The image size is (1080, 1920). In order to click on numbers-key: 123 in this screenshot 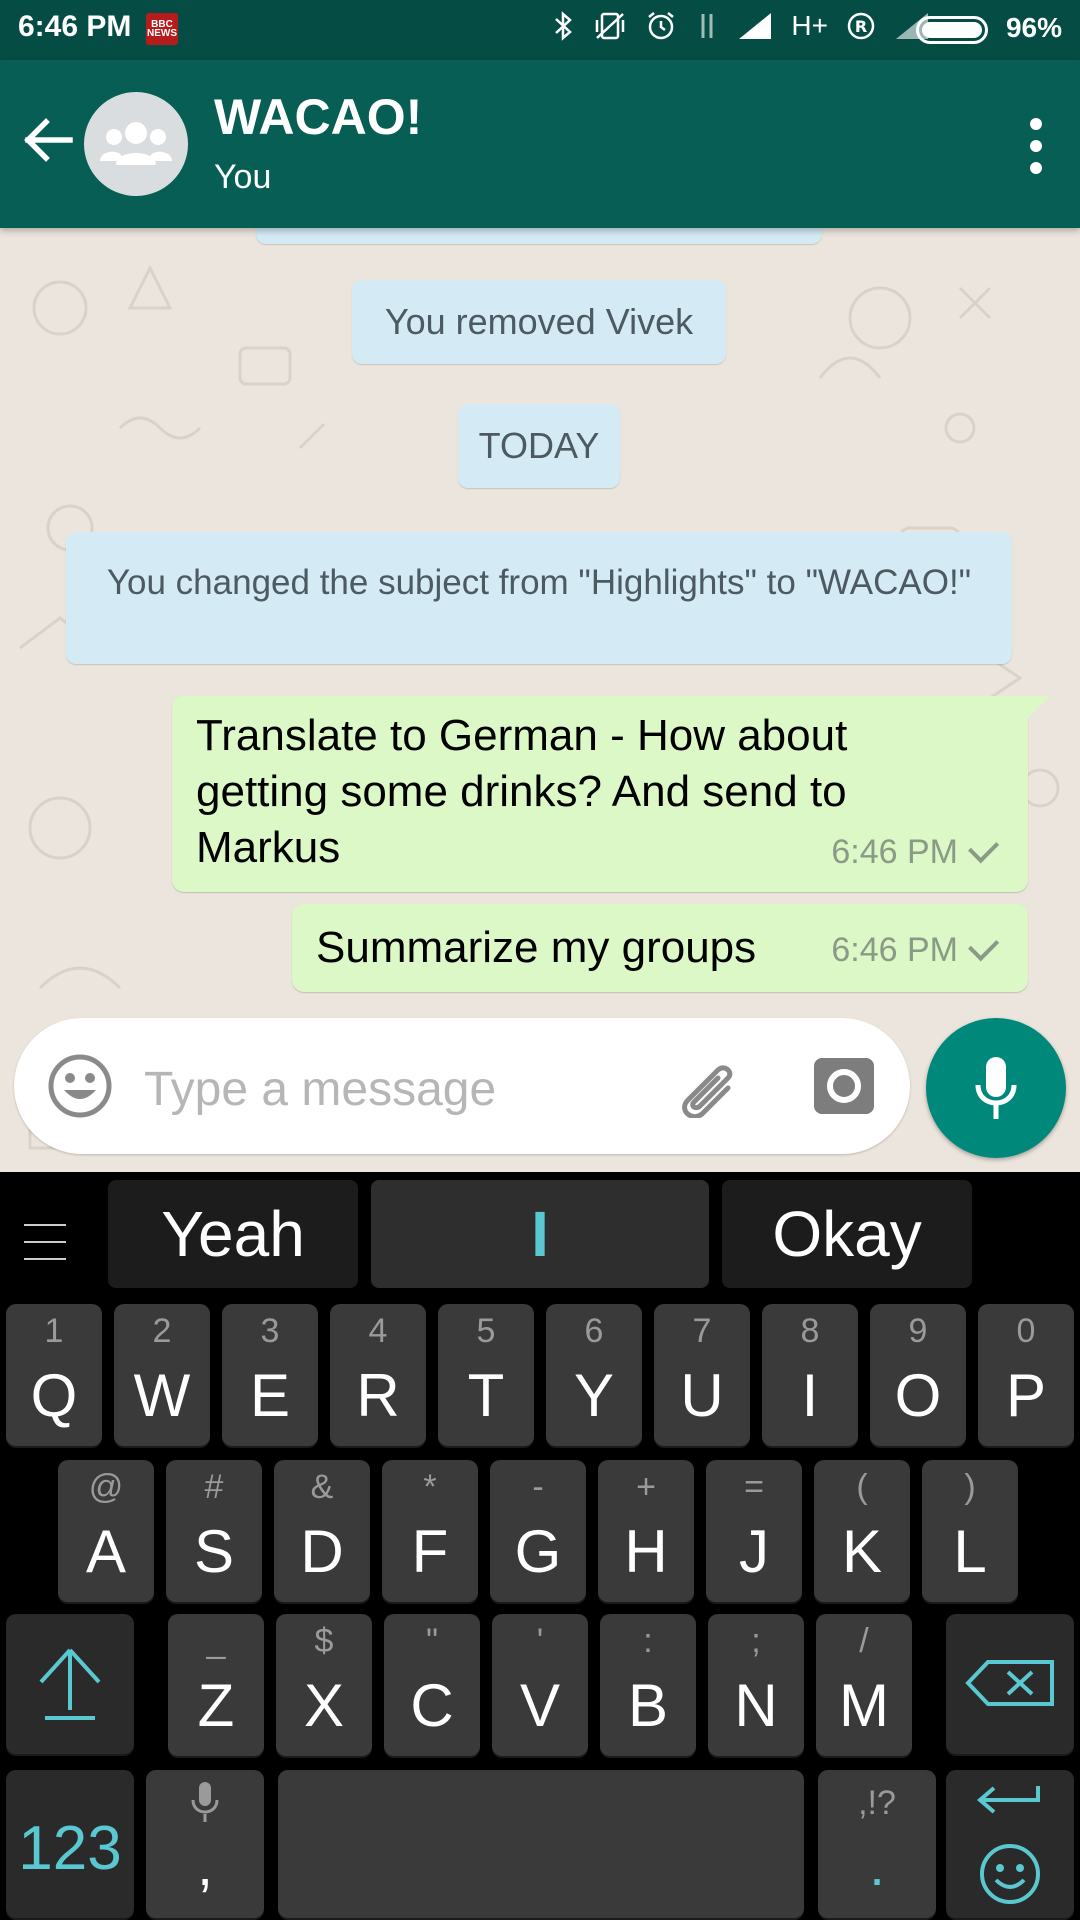, I will do `click(70, 1844)`.